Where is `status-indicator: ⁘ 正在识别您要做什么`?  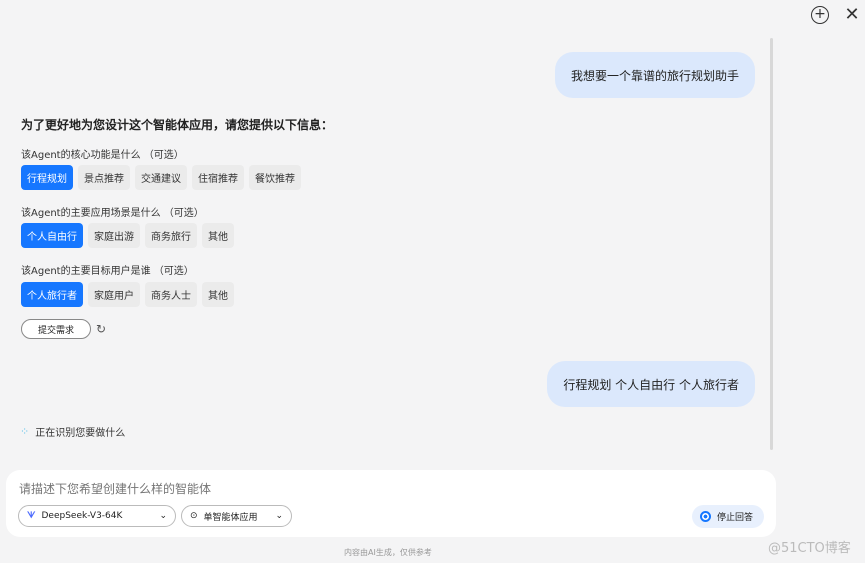
status-indicator: ⁘ 正在识别您要做什么 is located at coordinates (72, 431).